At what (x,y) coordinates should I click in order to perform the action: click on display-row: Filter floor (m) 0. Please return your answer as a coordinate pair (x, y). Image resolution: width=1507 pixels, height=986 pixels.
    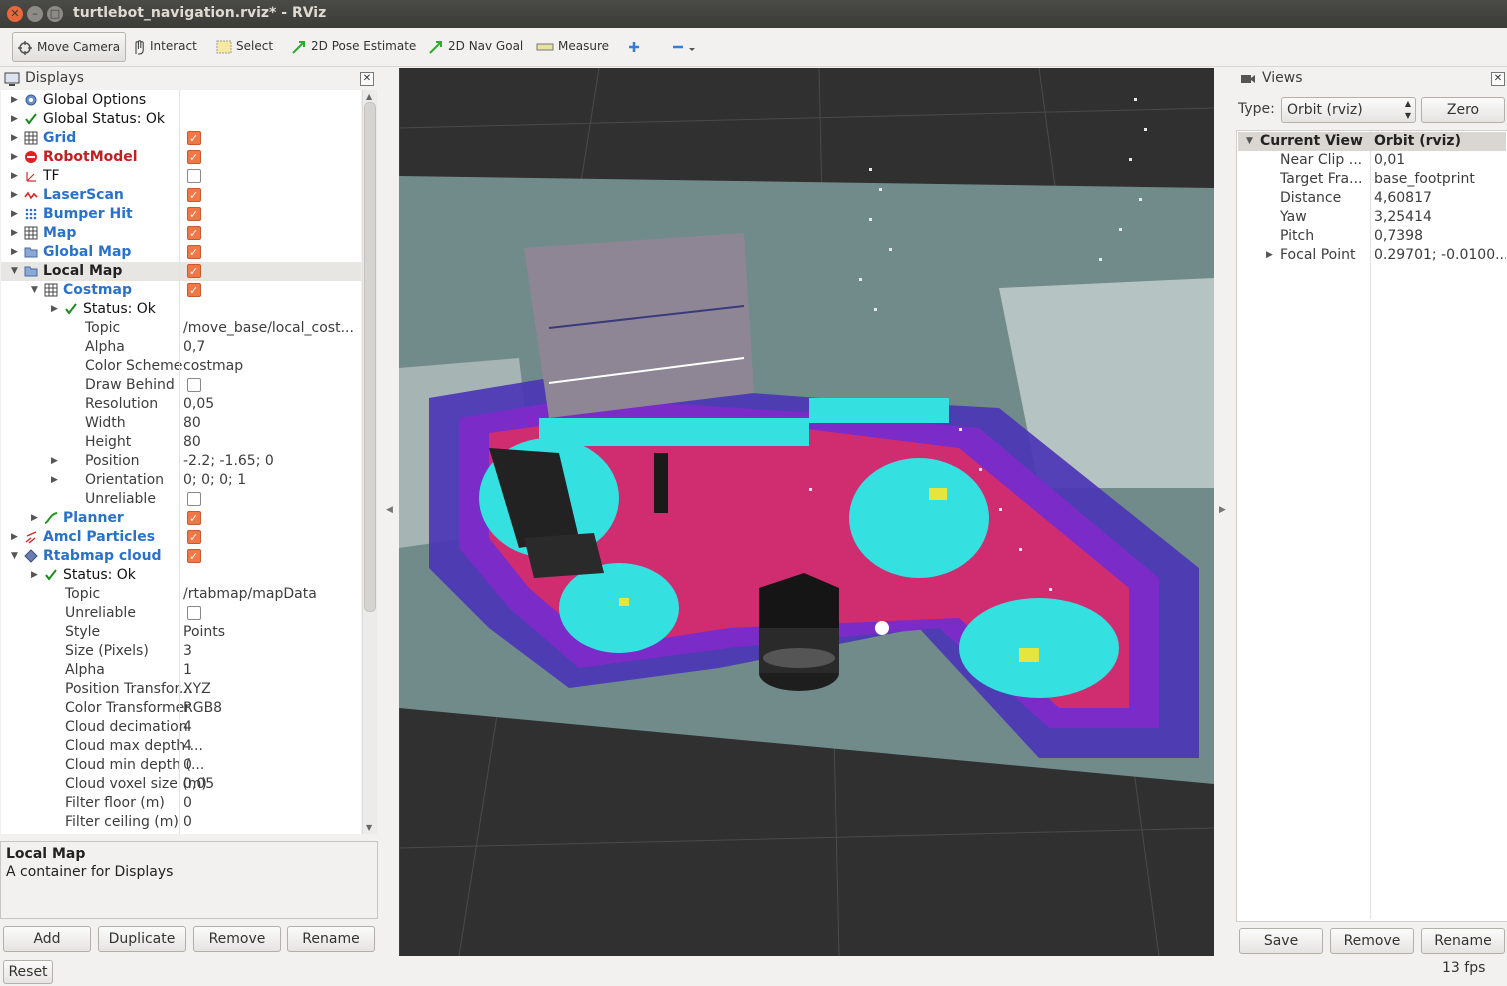
    Looking at the image, I should click on (181, 803).